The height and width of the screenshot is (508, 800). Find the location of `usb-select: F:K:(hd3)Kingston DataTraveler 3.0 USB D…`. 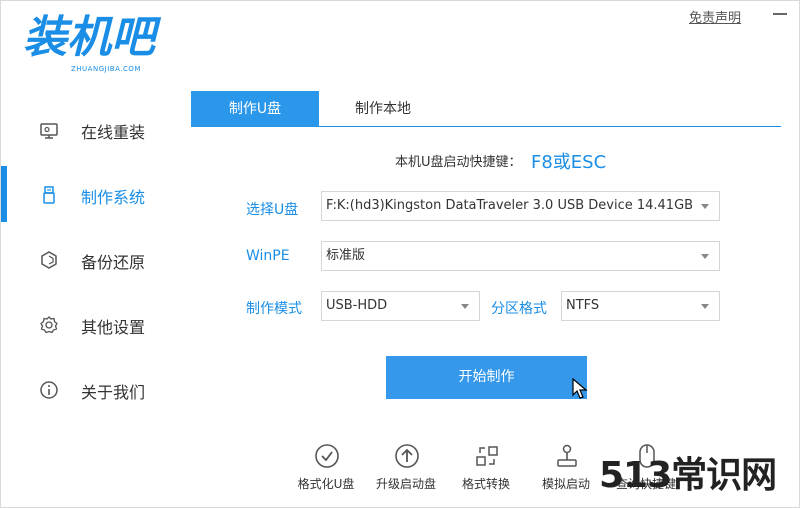

usb-select: F:K:(hd3)Kingston DataTraveler 3.0 USB D… is located at coordinates (520, 206).